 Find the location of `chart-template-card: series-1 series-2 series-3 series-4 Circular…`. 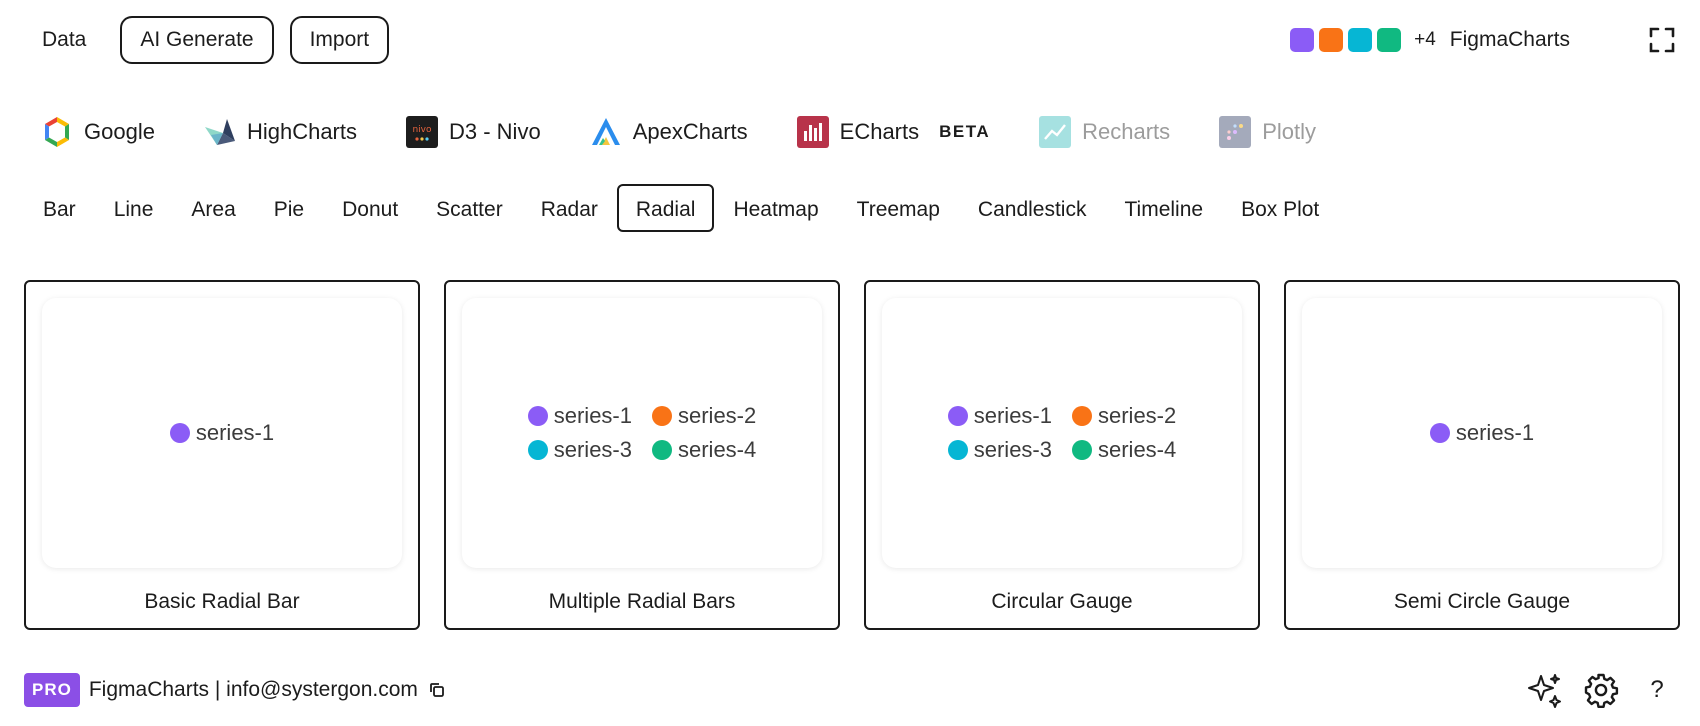

chart-template-card: series-1 series-2 series-3 series-4 Circular… is located at coordinates (1062, 455).